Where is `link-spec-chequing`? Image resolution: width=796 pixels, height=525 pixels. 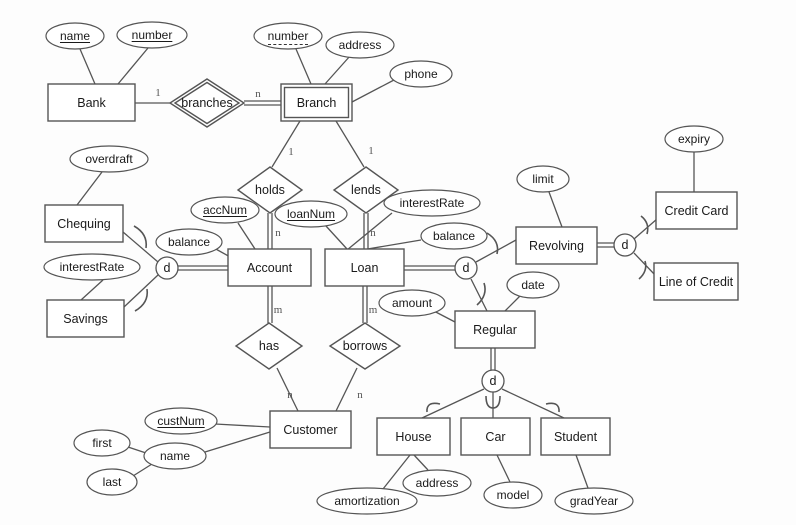
link-spec-chequing is located at coordinates (140, 247).